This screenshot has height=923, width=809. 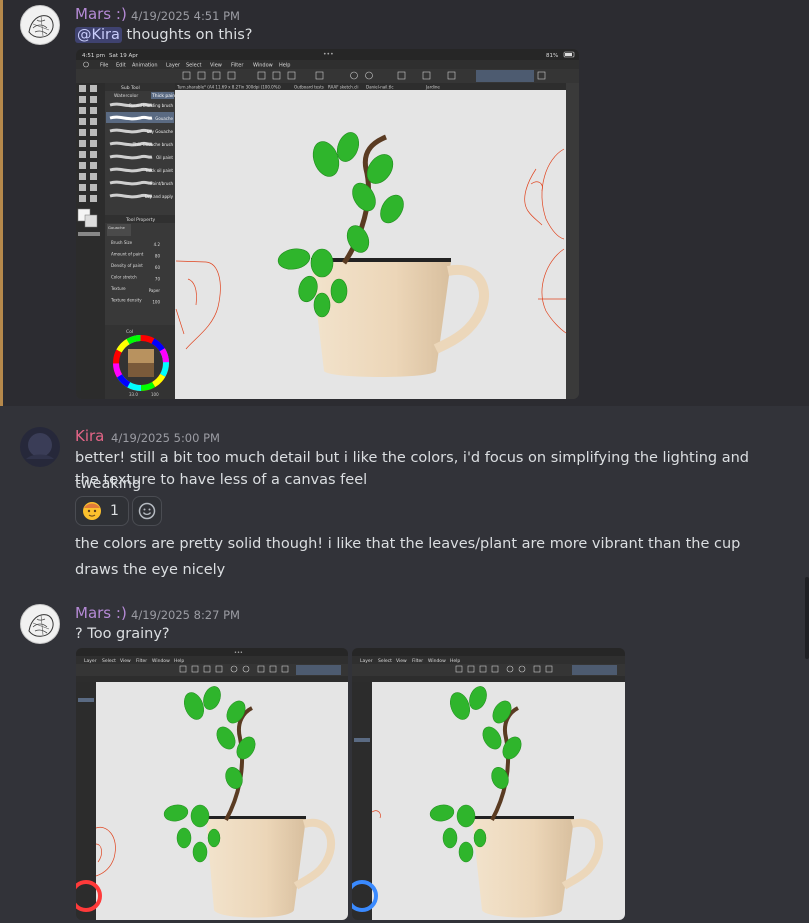 What do you see at coordinates (104, 66) in the screenshot?
I see `menu-item: File` at bounding box center [104, 66].